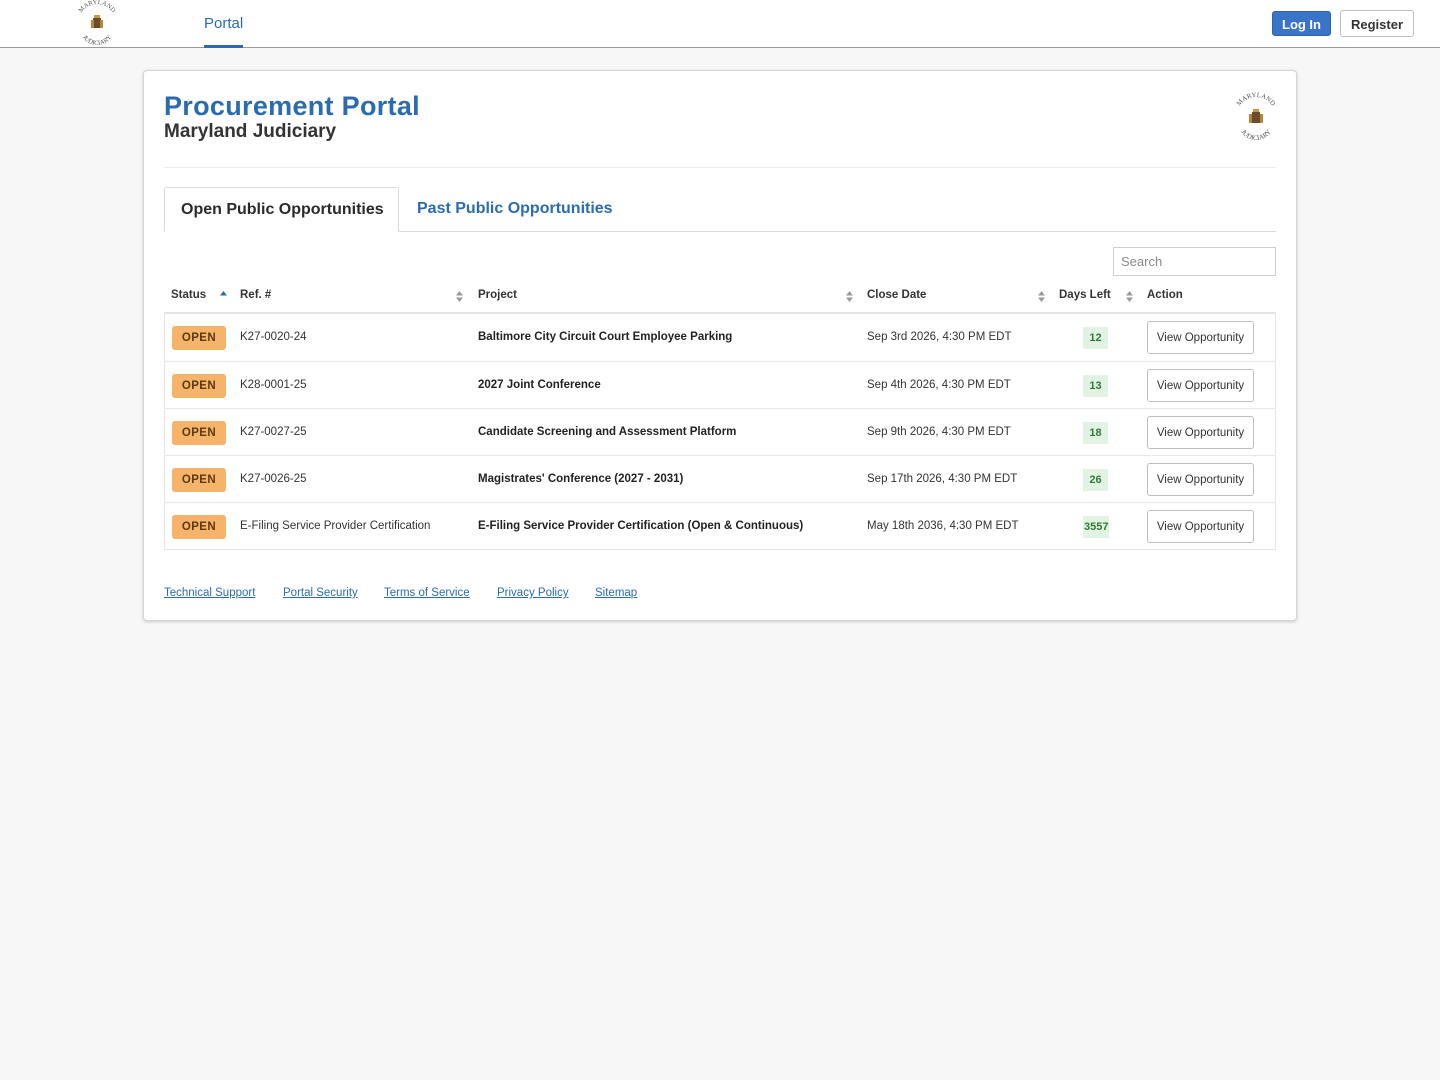 This screenshot has width=1440, height=1080. I want to click on login-button: Log In, so click(1301, 23).